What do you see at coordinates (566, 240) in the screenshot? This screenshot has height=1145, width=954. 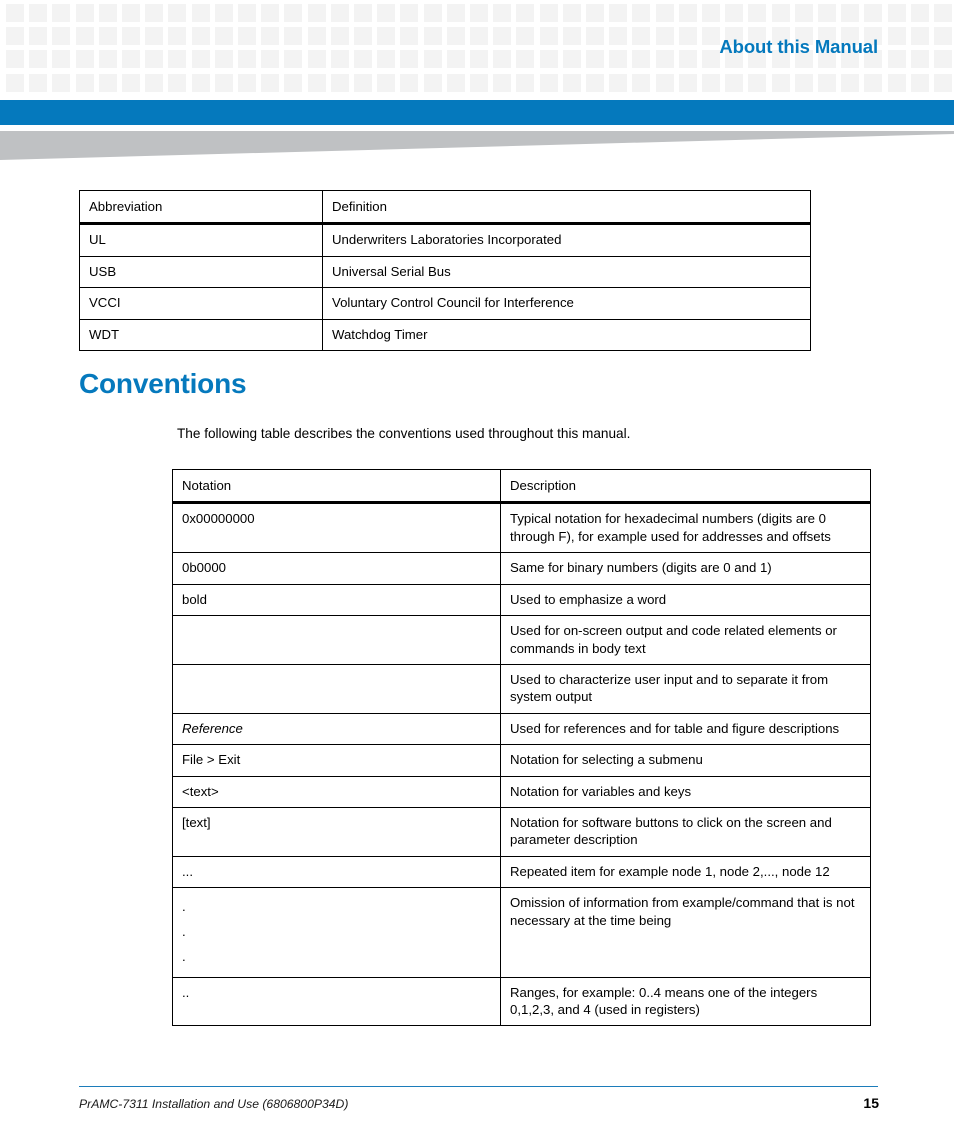 I see `definition-cell: Underwriters Laboratories Incorporated` at bounding box center [566, 240].